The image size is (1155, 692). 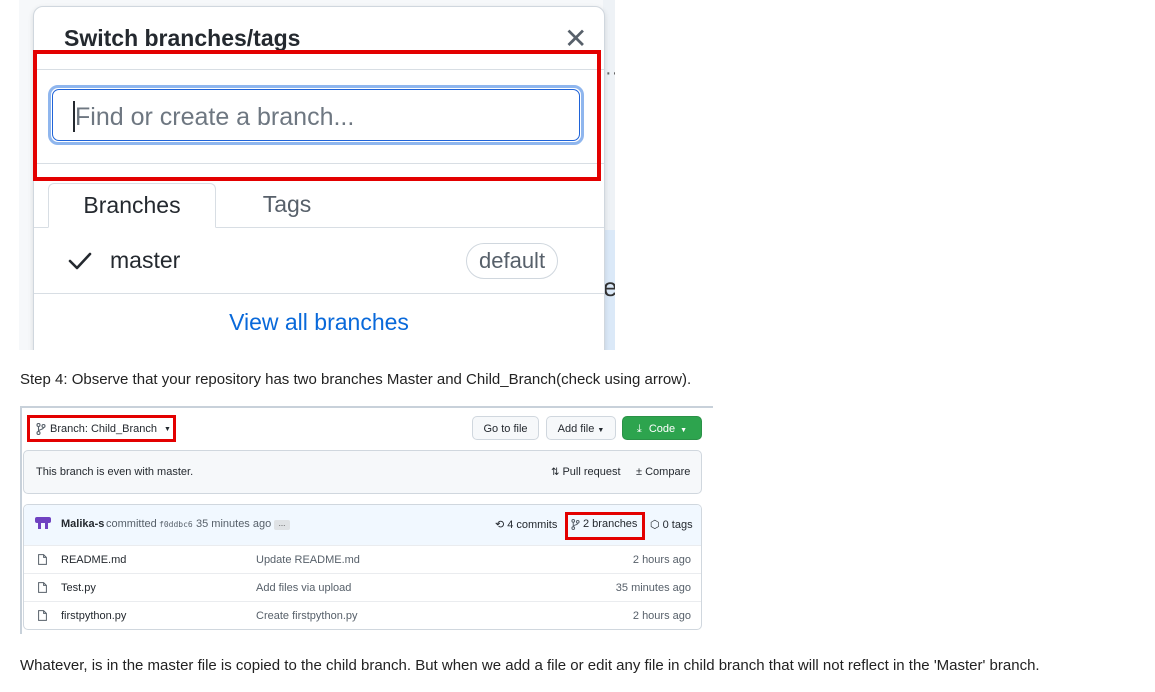 What do you see at coordinates (639, 429) in the screenshot?
I see `download-icon: ⤓` at bounding box center [639, 429].